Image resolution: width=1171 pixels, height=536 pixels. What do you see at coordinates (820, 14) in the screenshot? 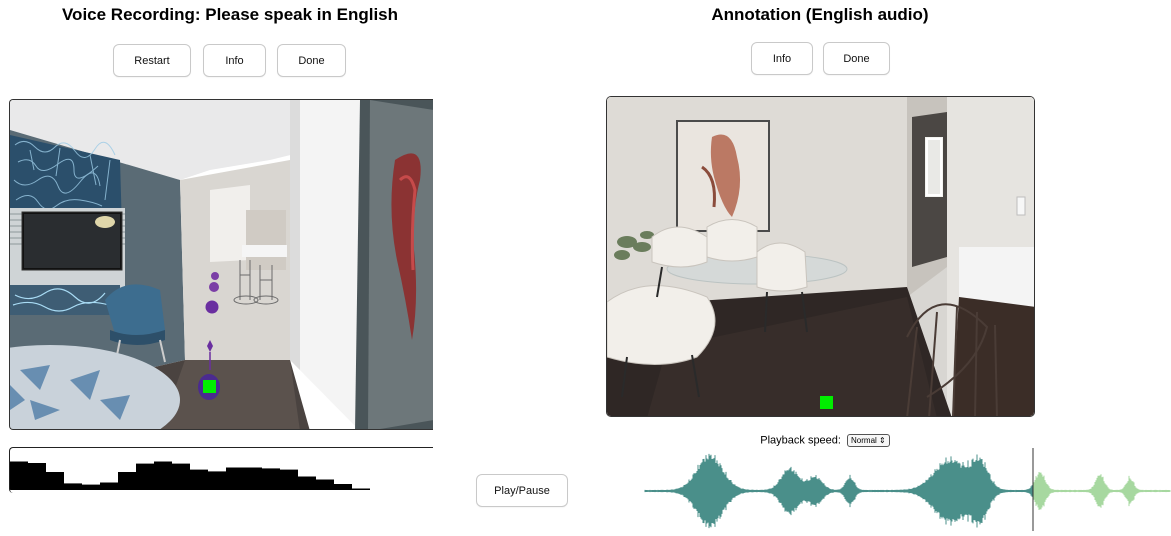
I see `annotation-title: Annotation (English audio)` at bounding box center [820, 14].